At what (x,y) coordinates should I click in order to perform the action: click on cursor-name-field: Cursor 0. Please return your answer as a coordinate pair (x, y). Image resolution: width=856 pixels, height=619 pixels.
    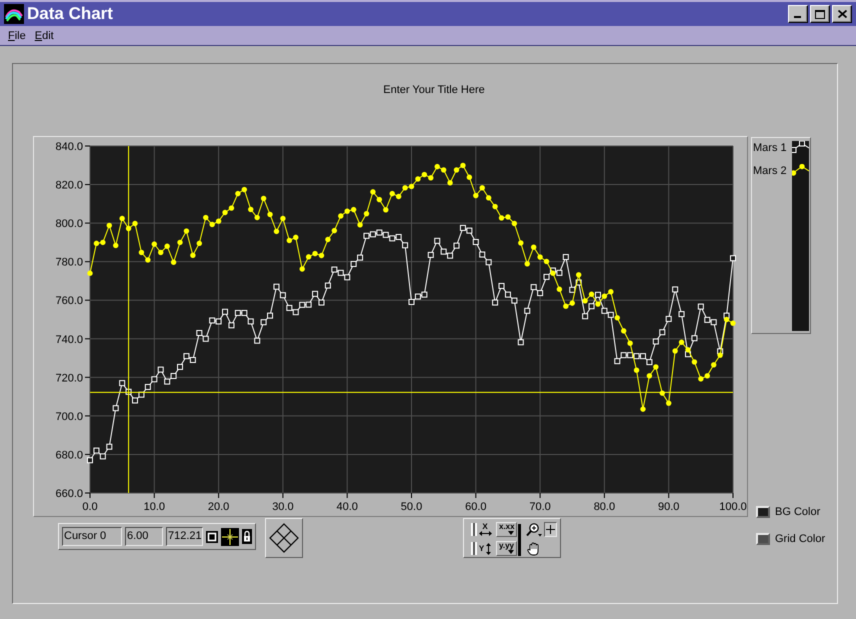
    Looking at the image, I should click on (92, 536).